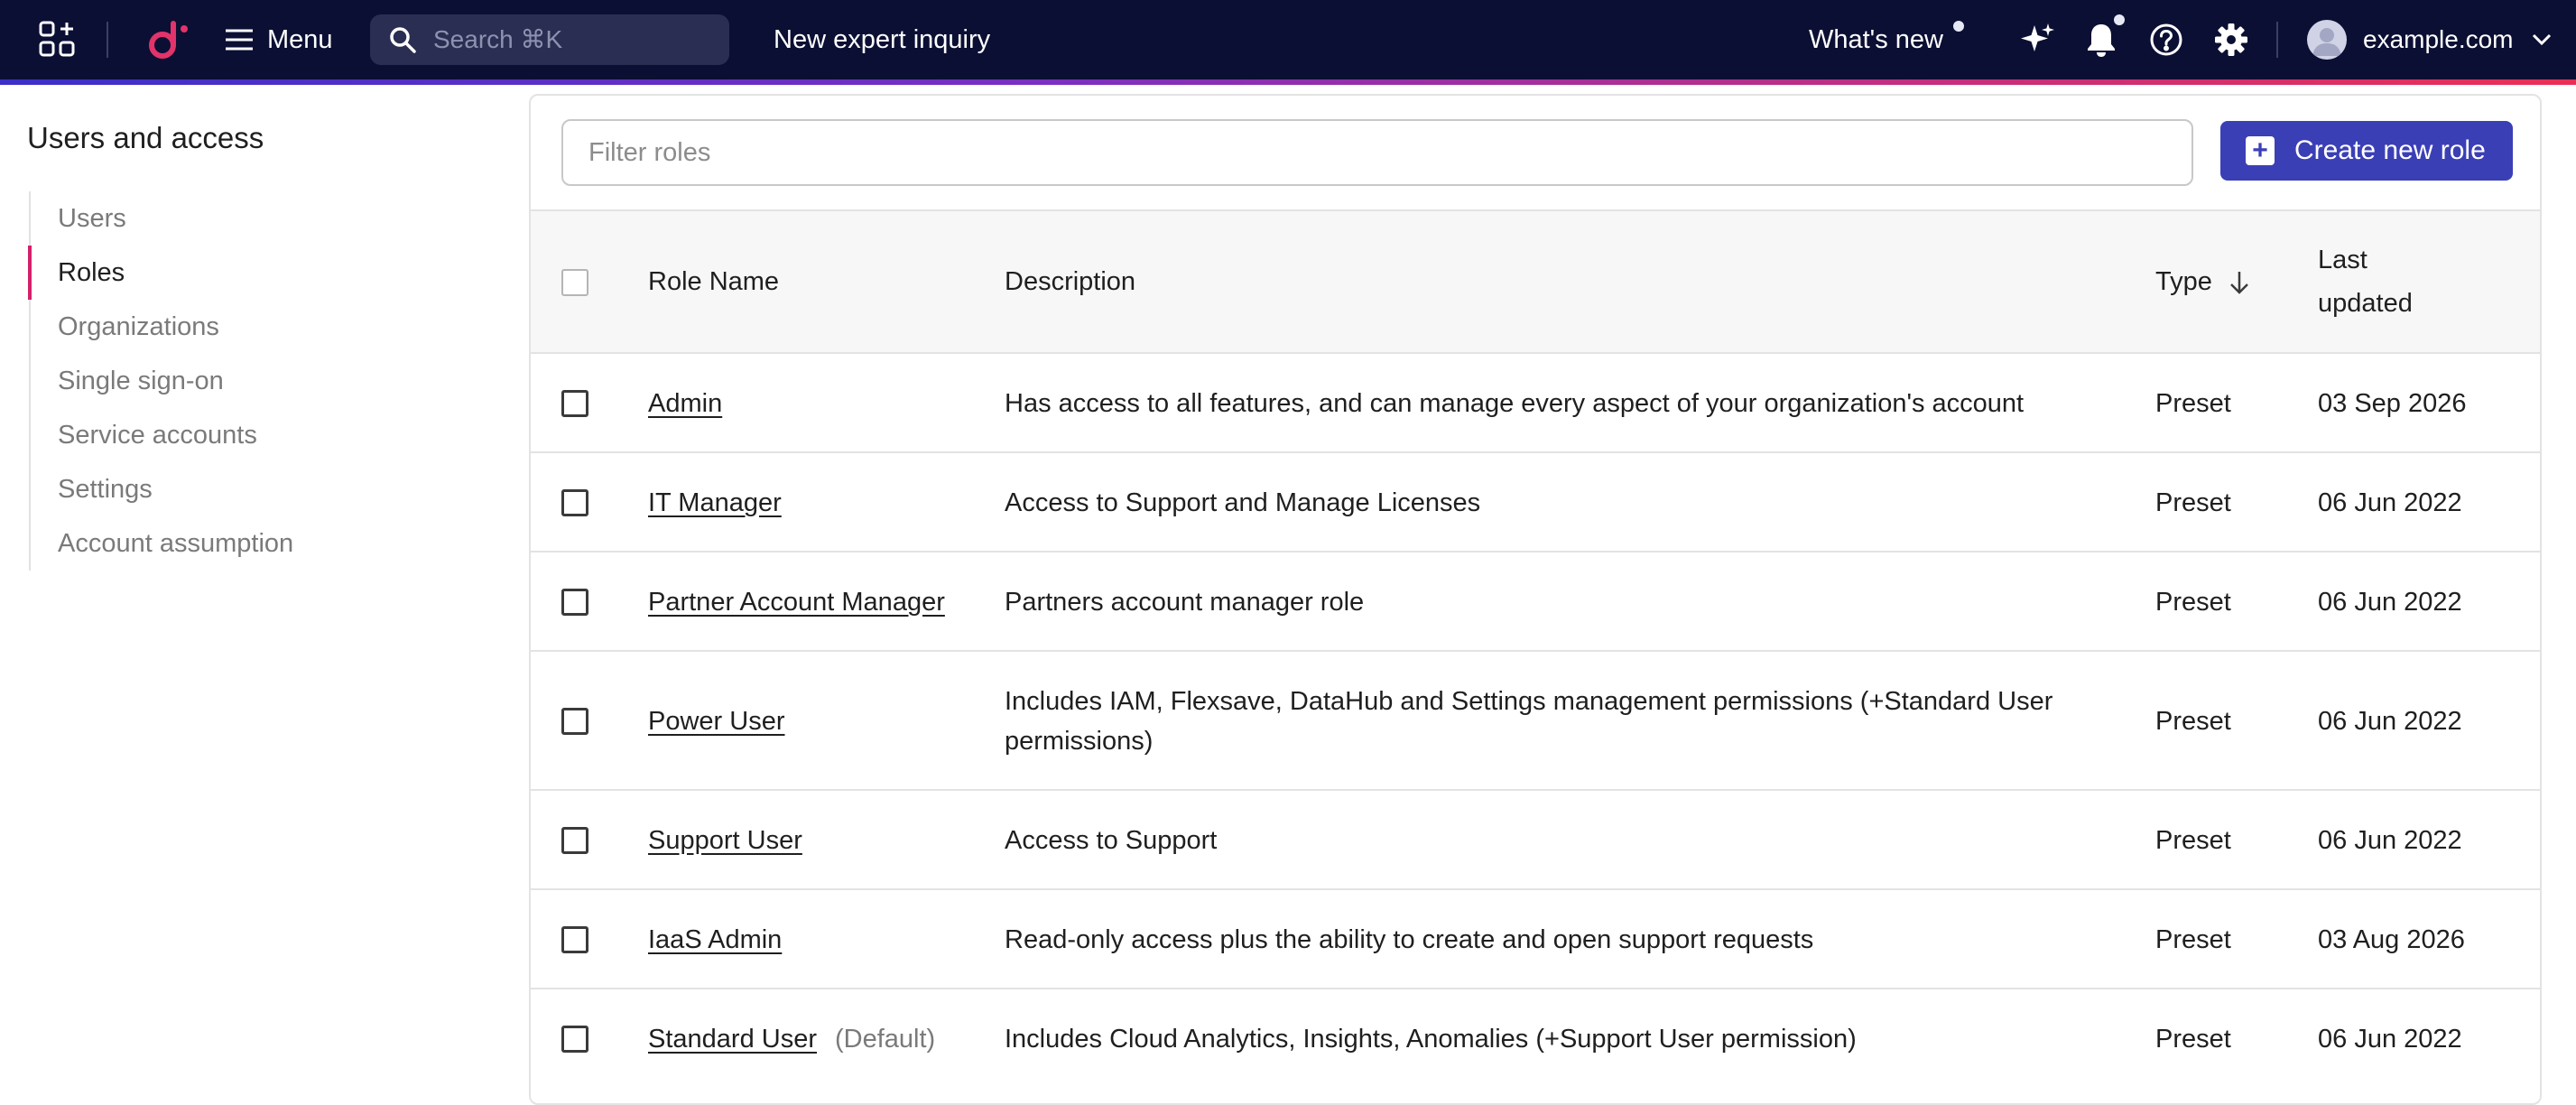 The image size is (2576, 1105). Describe the element at coordinates (58, 40) in the screenshot. I see `apps-icon` at that location.